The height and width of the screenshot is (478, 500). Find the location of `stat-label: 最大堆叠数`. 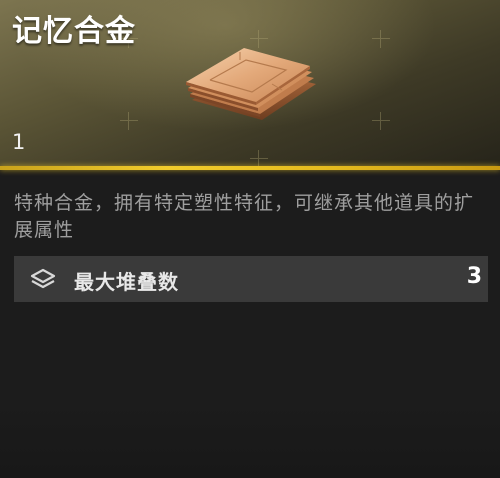

stat-label: 最大堆叠数 is located at coordinates (126, 282).